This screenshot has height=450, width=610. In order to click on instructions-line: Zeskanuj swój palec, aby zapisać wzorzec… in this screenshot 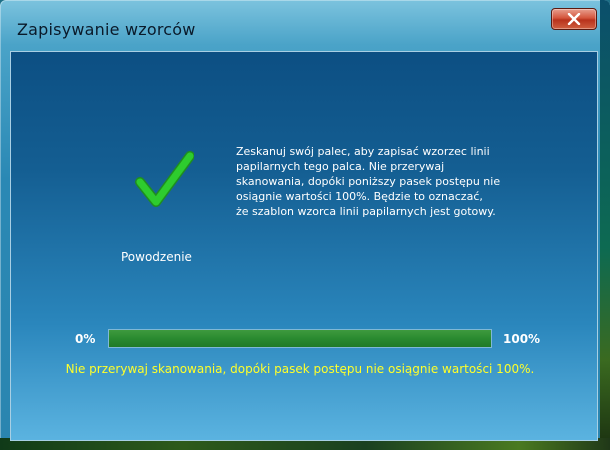, I will do `click(363, 151)`.